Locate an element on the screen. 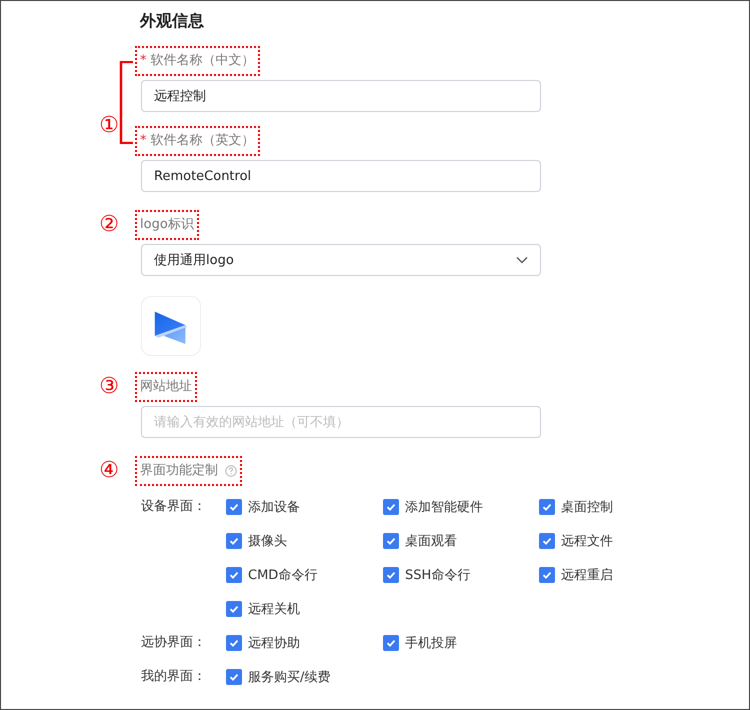 This screenshot has height=710, width=750. option-label: 添加智能硬件 is located at coordinates (444, 507).